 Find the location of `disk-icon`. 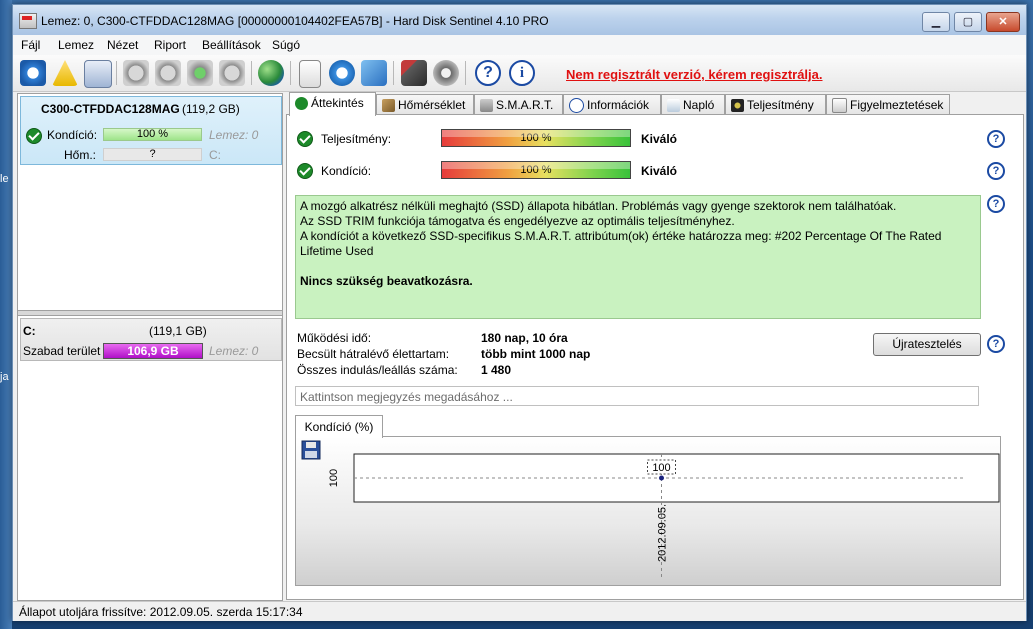

disk-icon is located at coordinates (98, 74).